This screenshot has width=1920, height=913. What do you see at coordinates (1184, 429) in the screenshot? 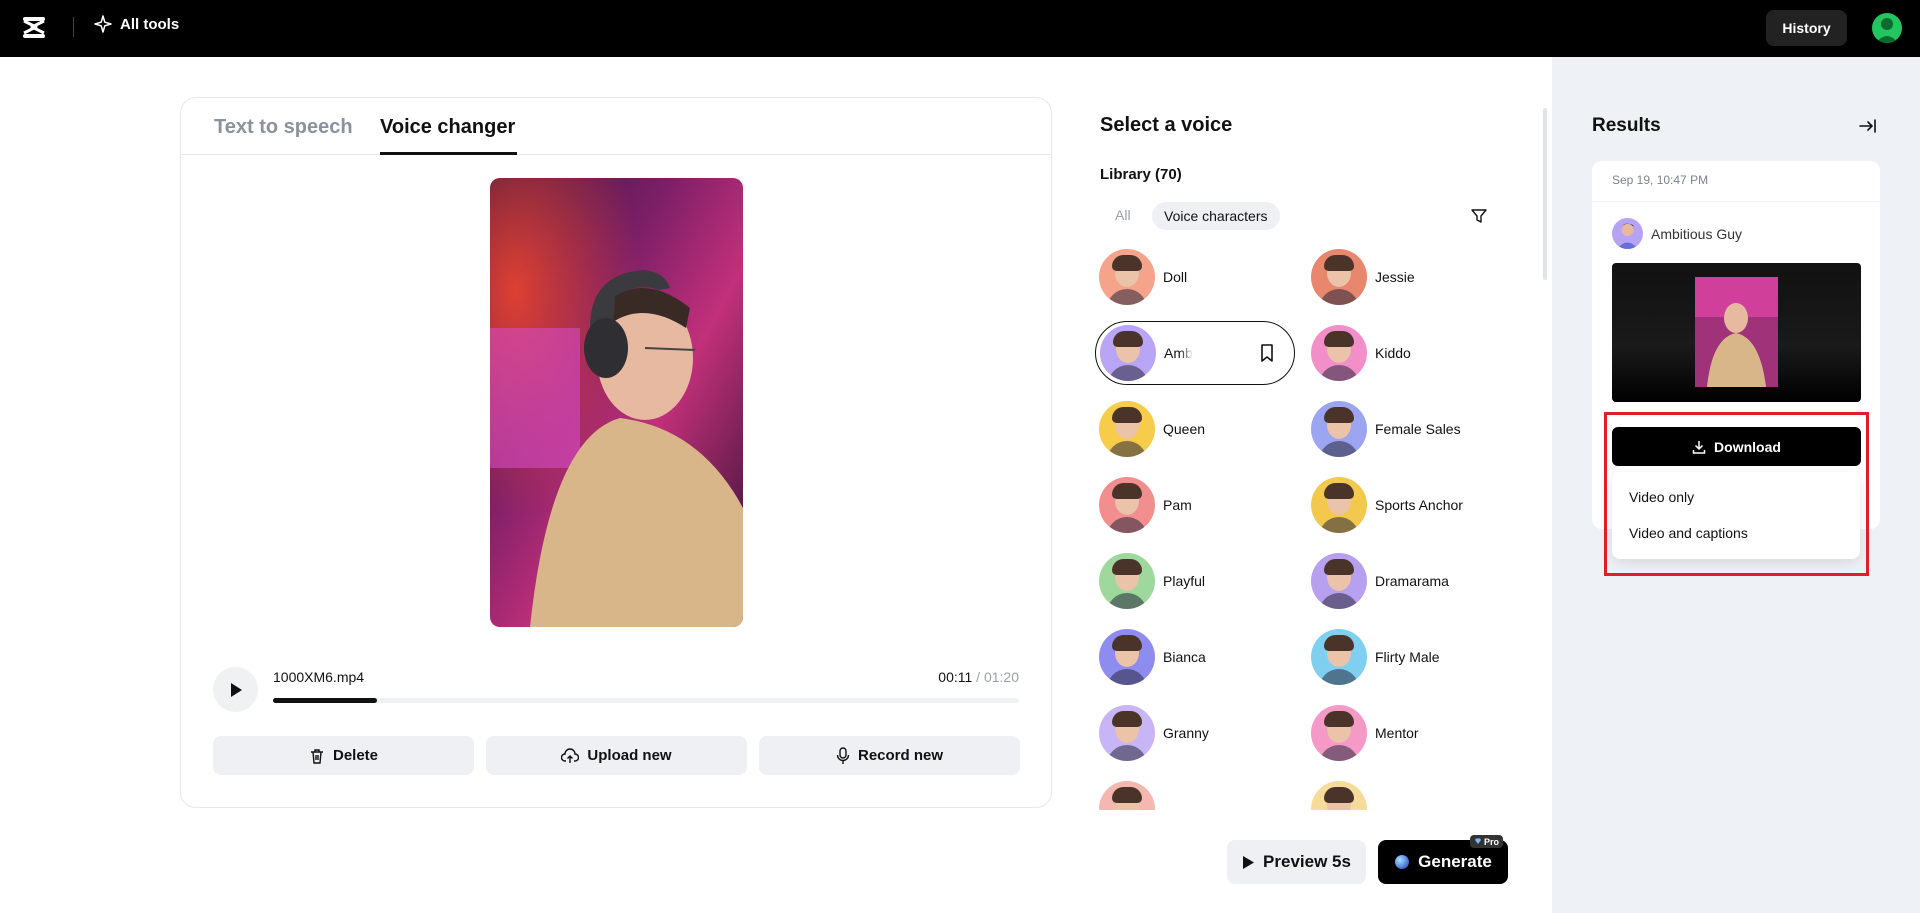
I see `voice-name: Queen` at bounding box center [1184, 429].